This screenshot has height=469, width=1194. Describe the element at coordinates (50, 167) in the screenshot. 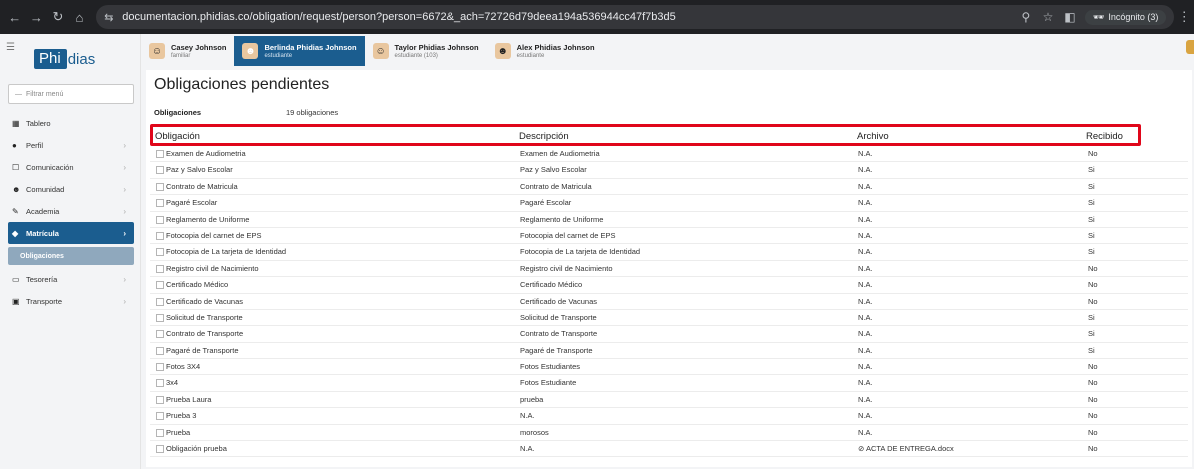

I see `sidebar-item-label: Comunicación` at that location.